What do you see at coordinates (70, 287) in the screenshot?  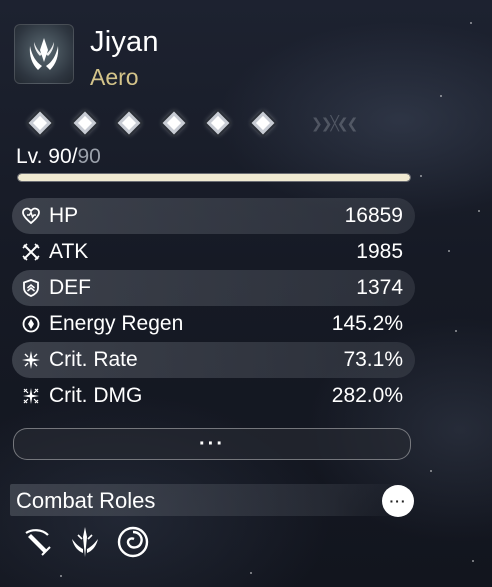 I see `stat-label: DEF` at bounding box center [70, 287].